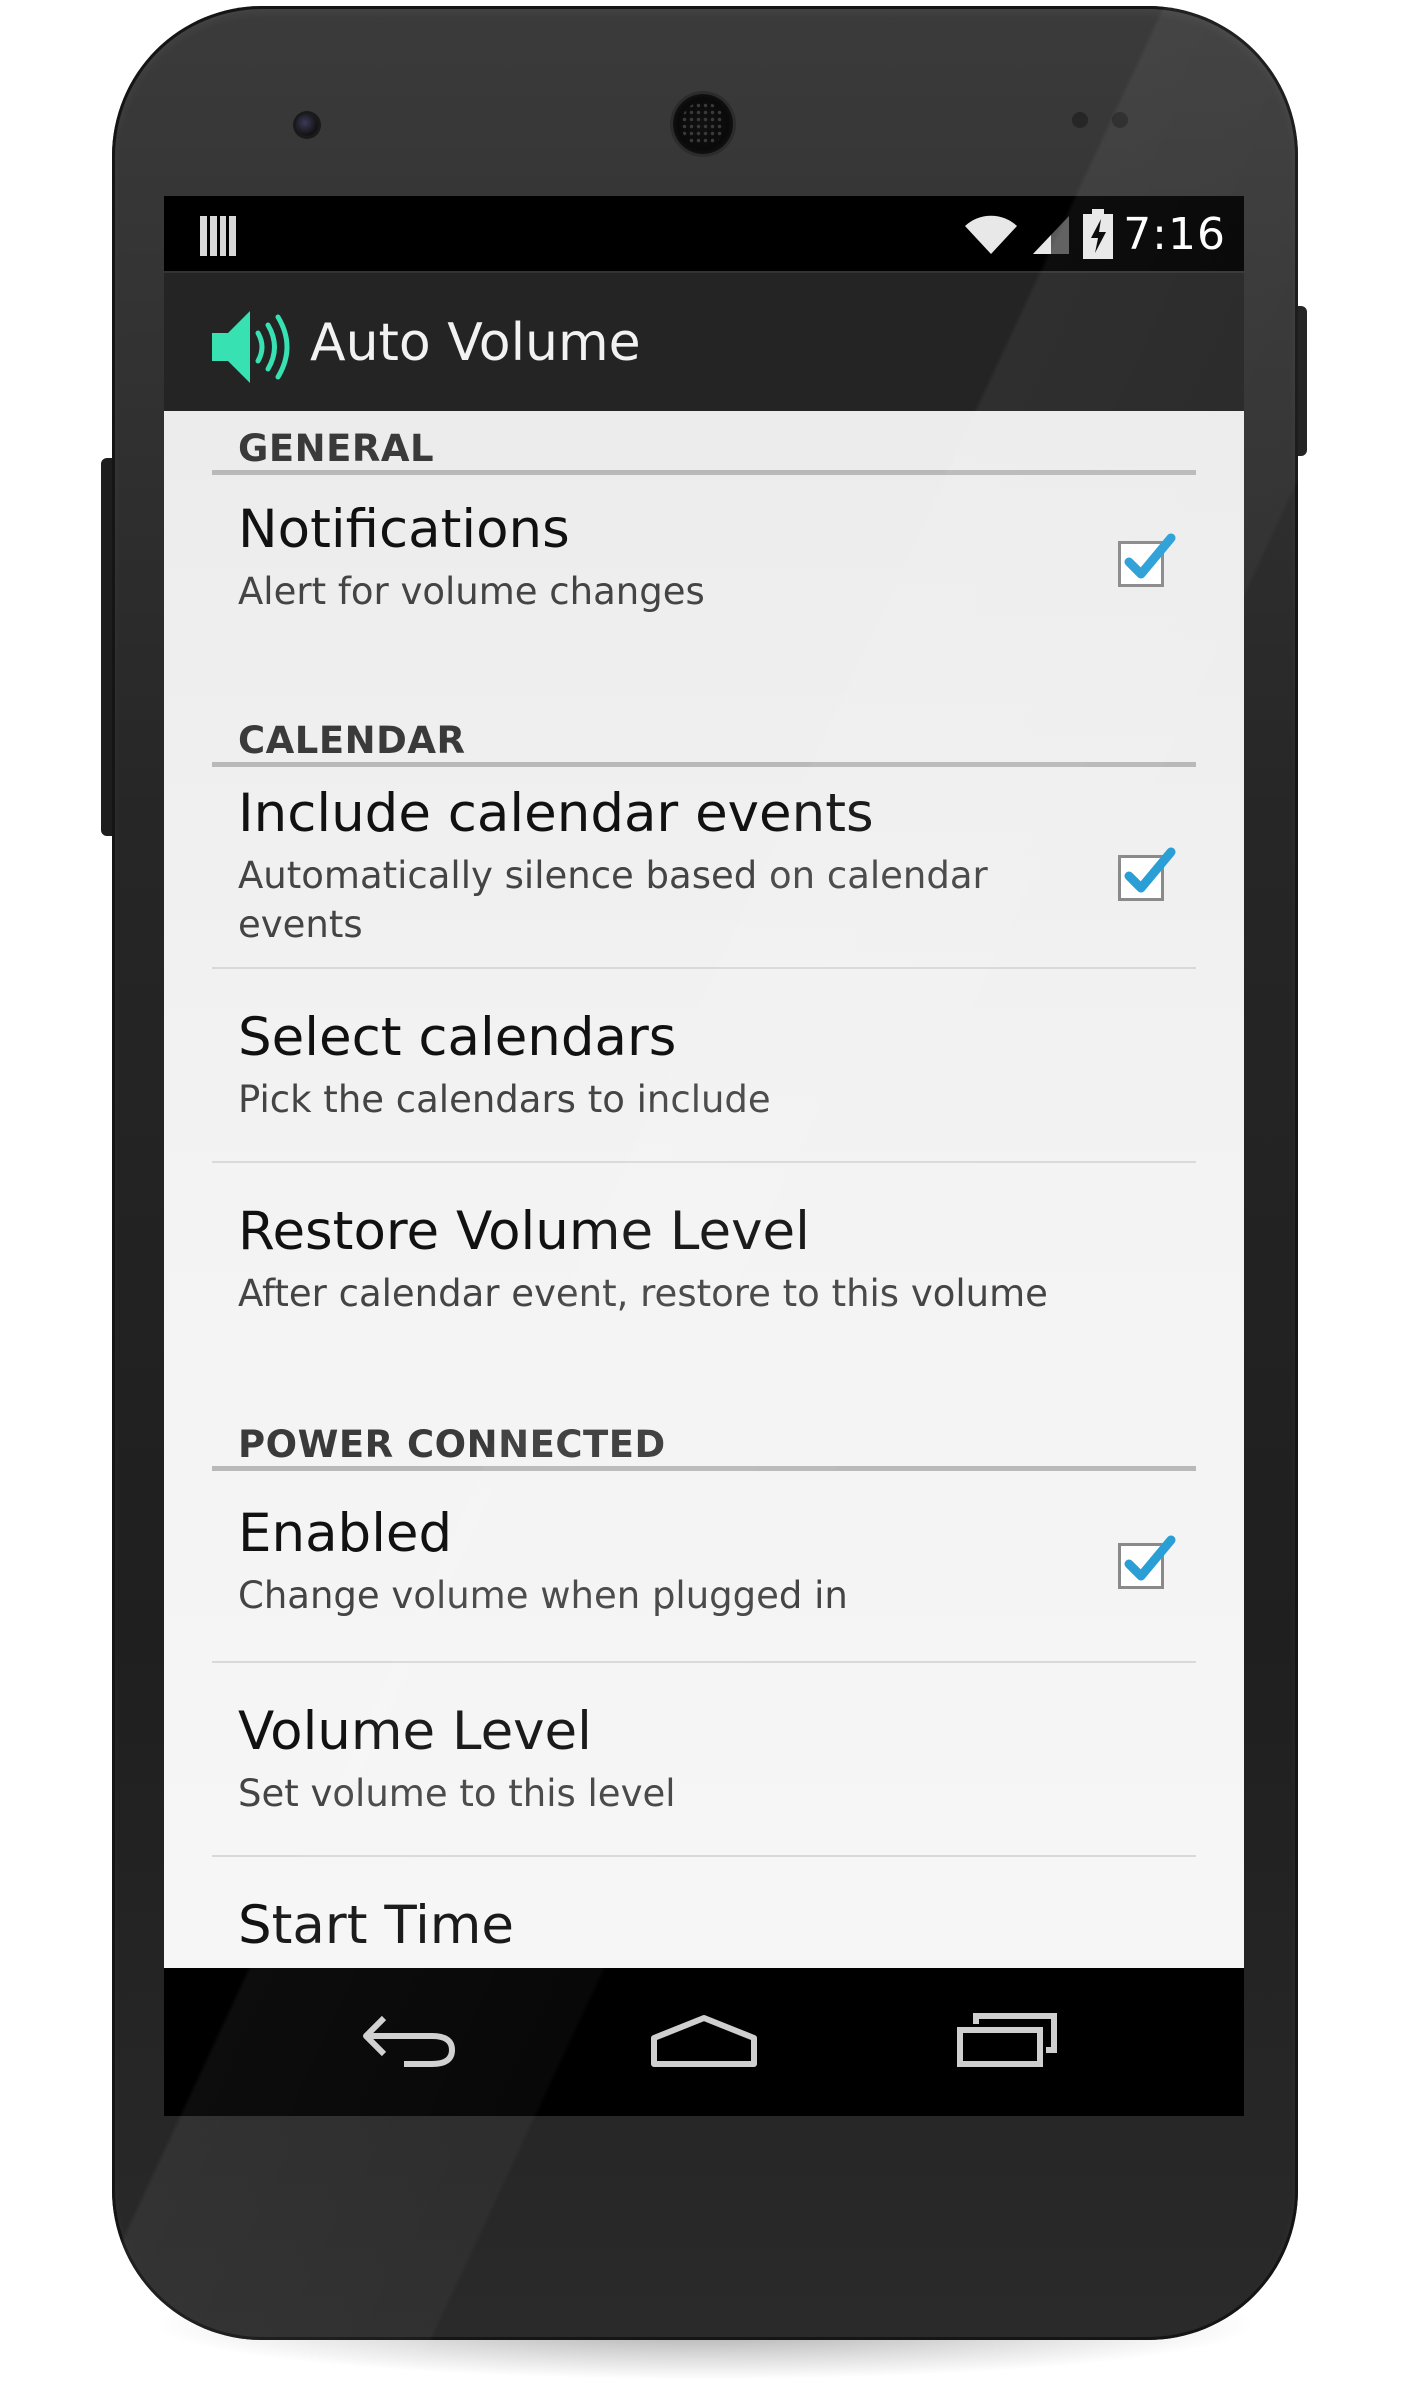  What do you see at coordinates (352, 740) in the screenshot?
I see `section-label: CALENDAR` at bounding box center [352, 740].